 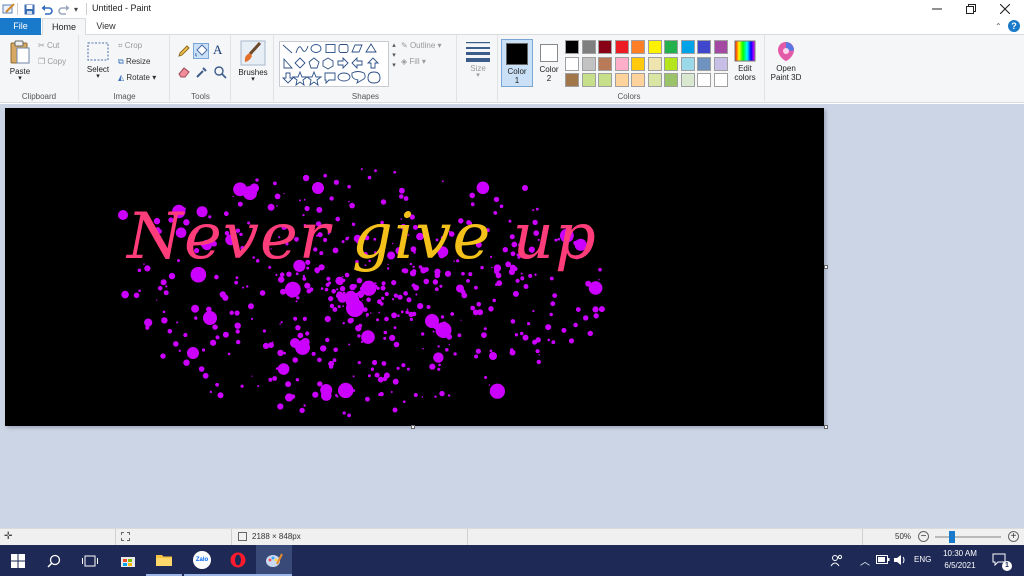 What do you see at coordinates (238, 560) in the screenshot?
I see `taskbar-opera` at bounding box center [238, 560].